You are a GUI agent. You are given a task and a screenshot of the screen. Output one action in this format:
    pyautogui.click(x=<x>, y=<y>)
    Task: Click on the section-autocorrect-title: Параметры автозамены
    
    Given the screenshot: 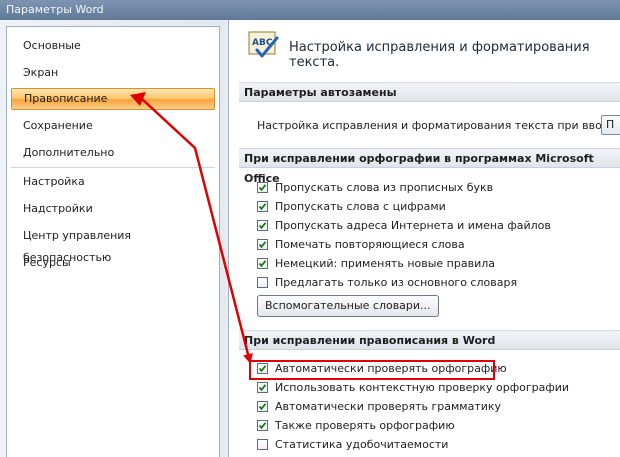 What is the action you would take?
    pyautogui.click(x=320, y=92)
    